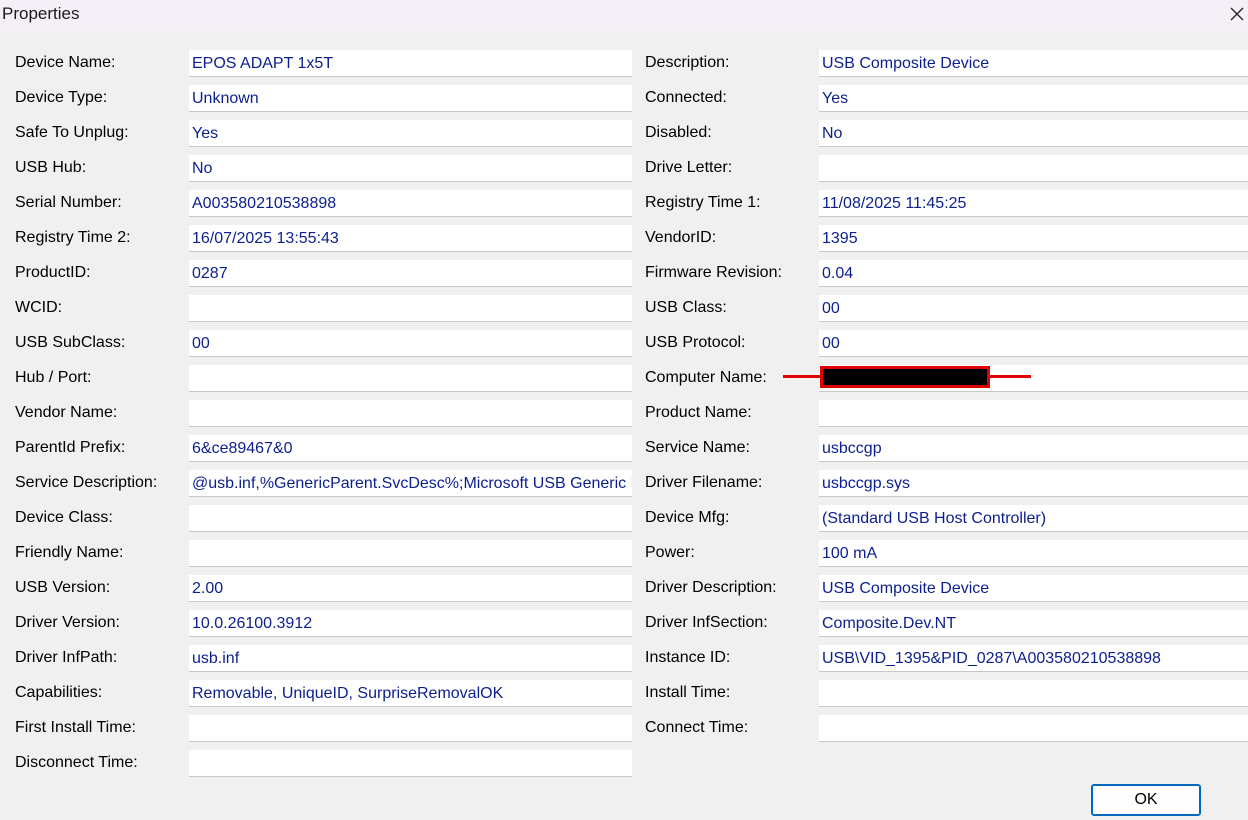  Describe the element at coordinates (678, 132) in the screenshot. I see `label-disabled: Disabled:` at that location.